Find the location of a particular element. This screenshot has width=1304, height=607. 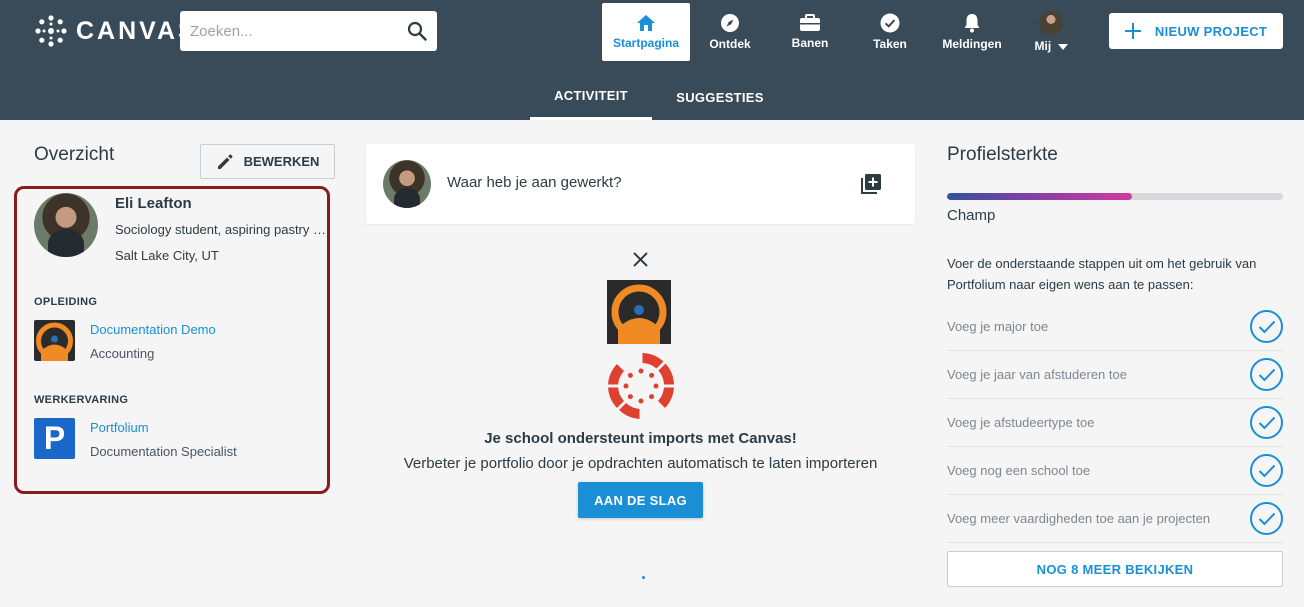

nav-discover-label: Ontdek is located at coordinates (730, 44).